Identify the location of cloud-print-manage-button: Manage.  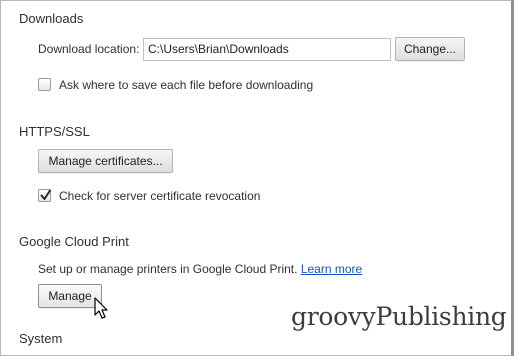
(70, 296).